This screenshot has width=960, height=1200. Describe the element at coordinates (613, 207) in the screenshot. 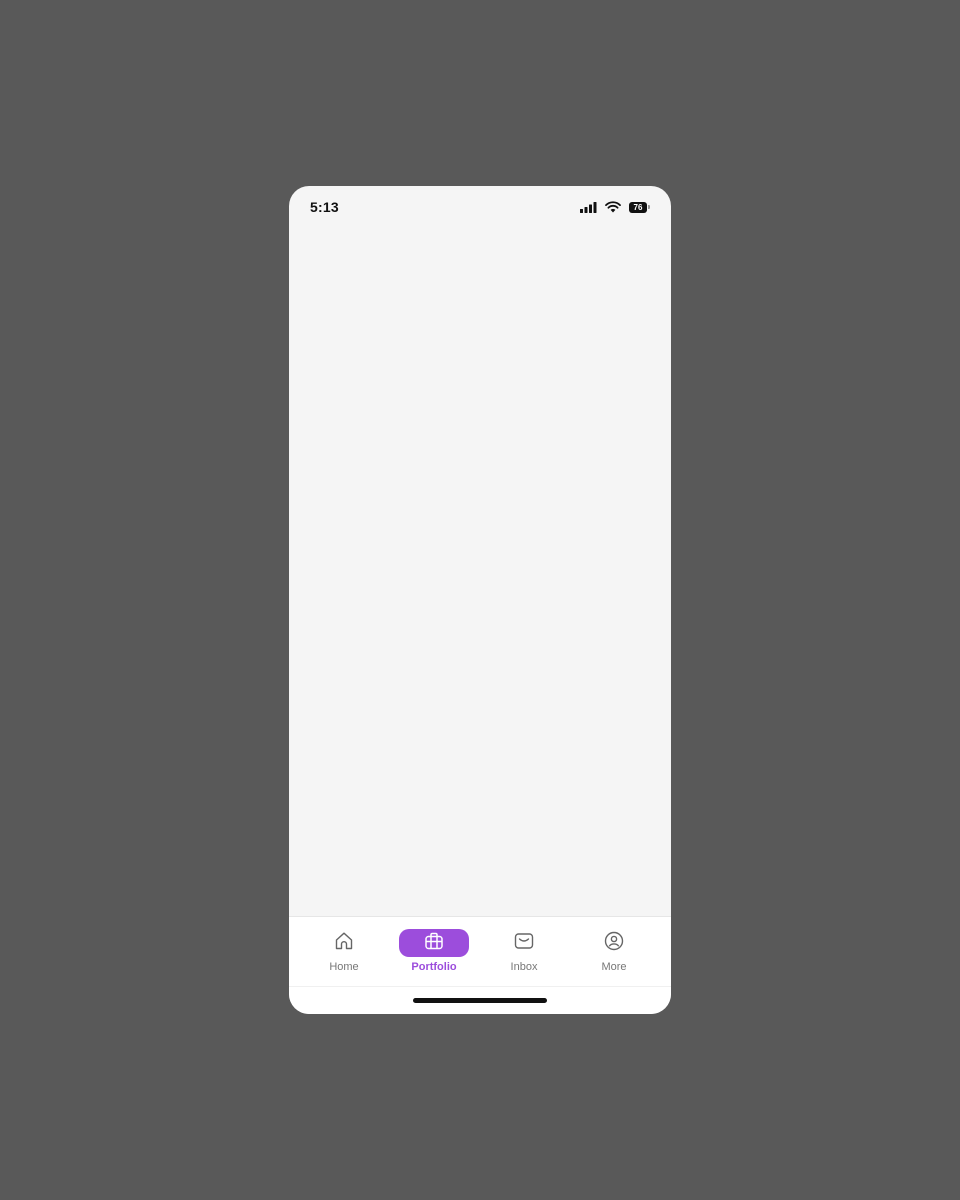

I see `wifi-icon` at that location.